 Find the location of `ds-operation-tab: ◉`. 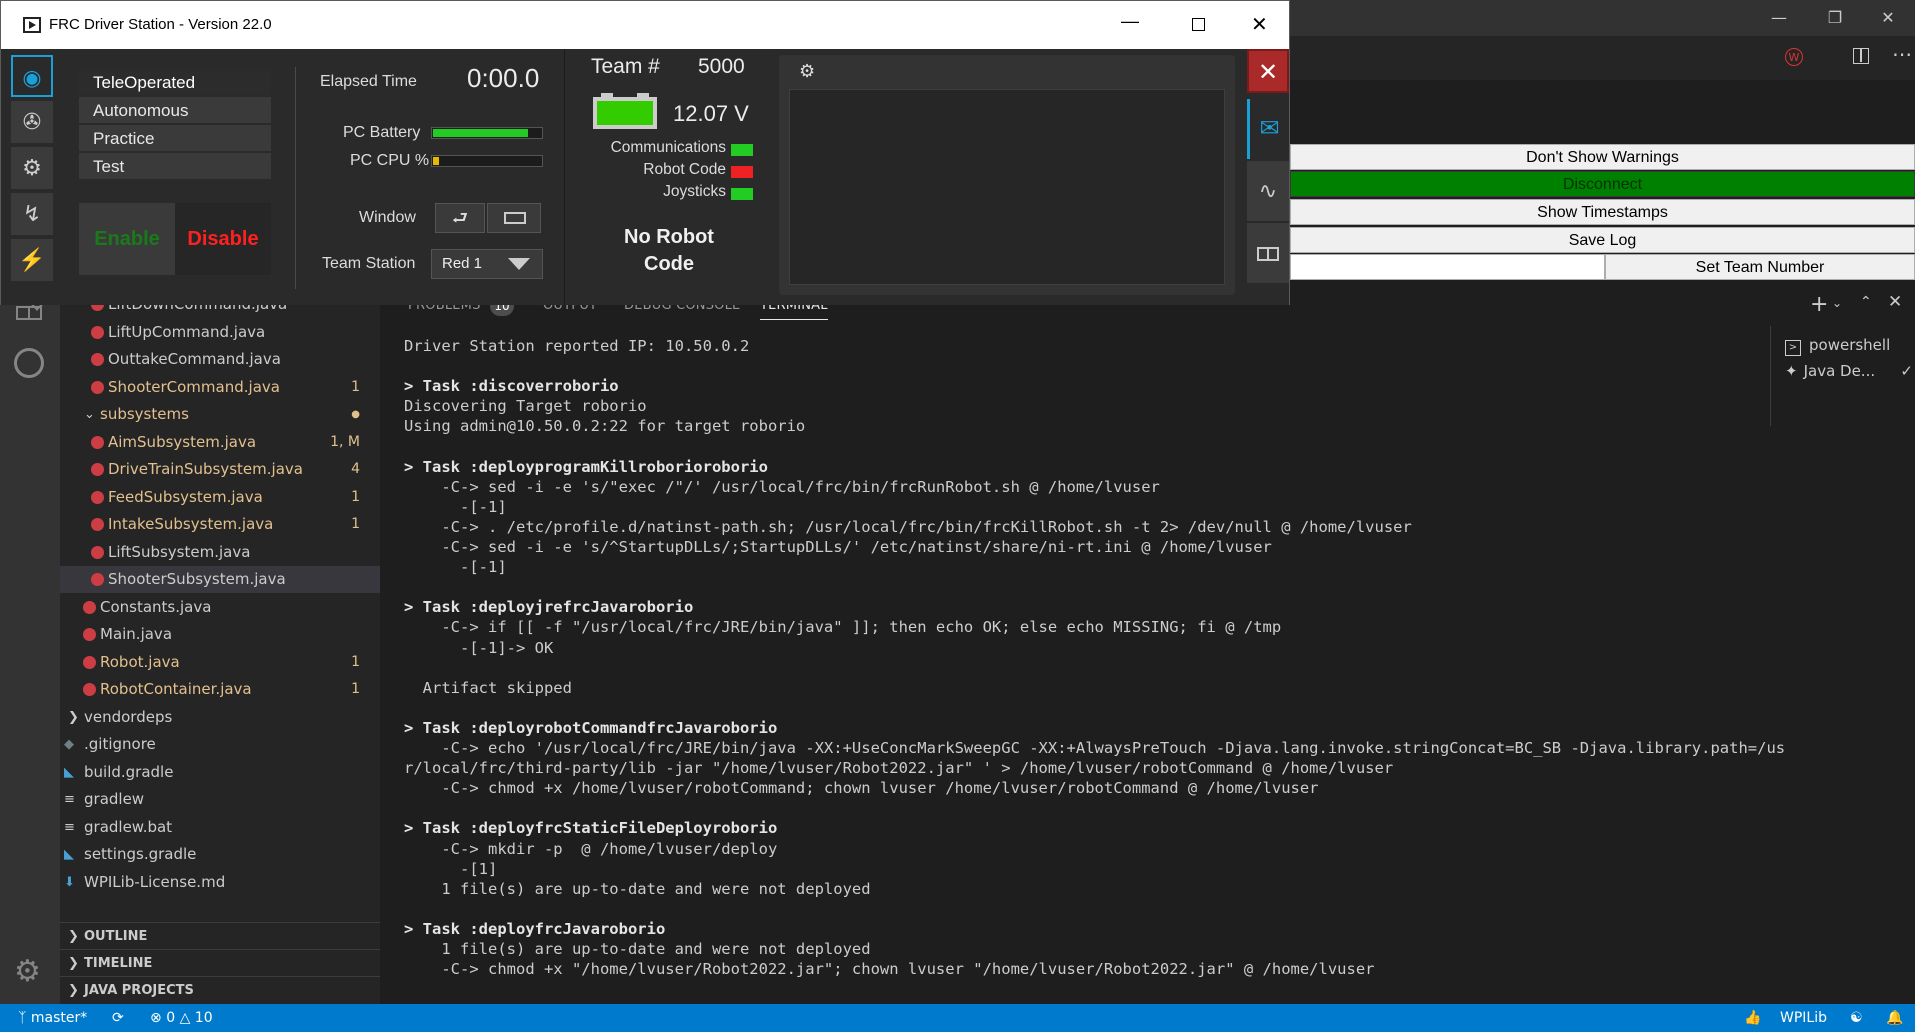

ds-operation-tab: ◉ is located at coordinates (32, 76).